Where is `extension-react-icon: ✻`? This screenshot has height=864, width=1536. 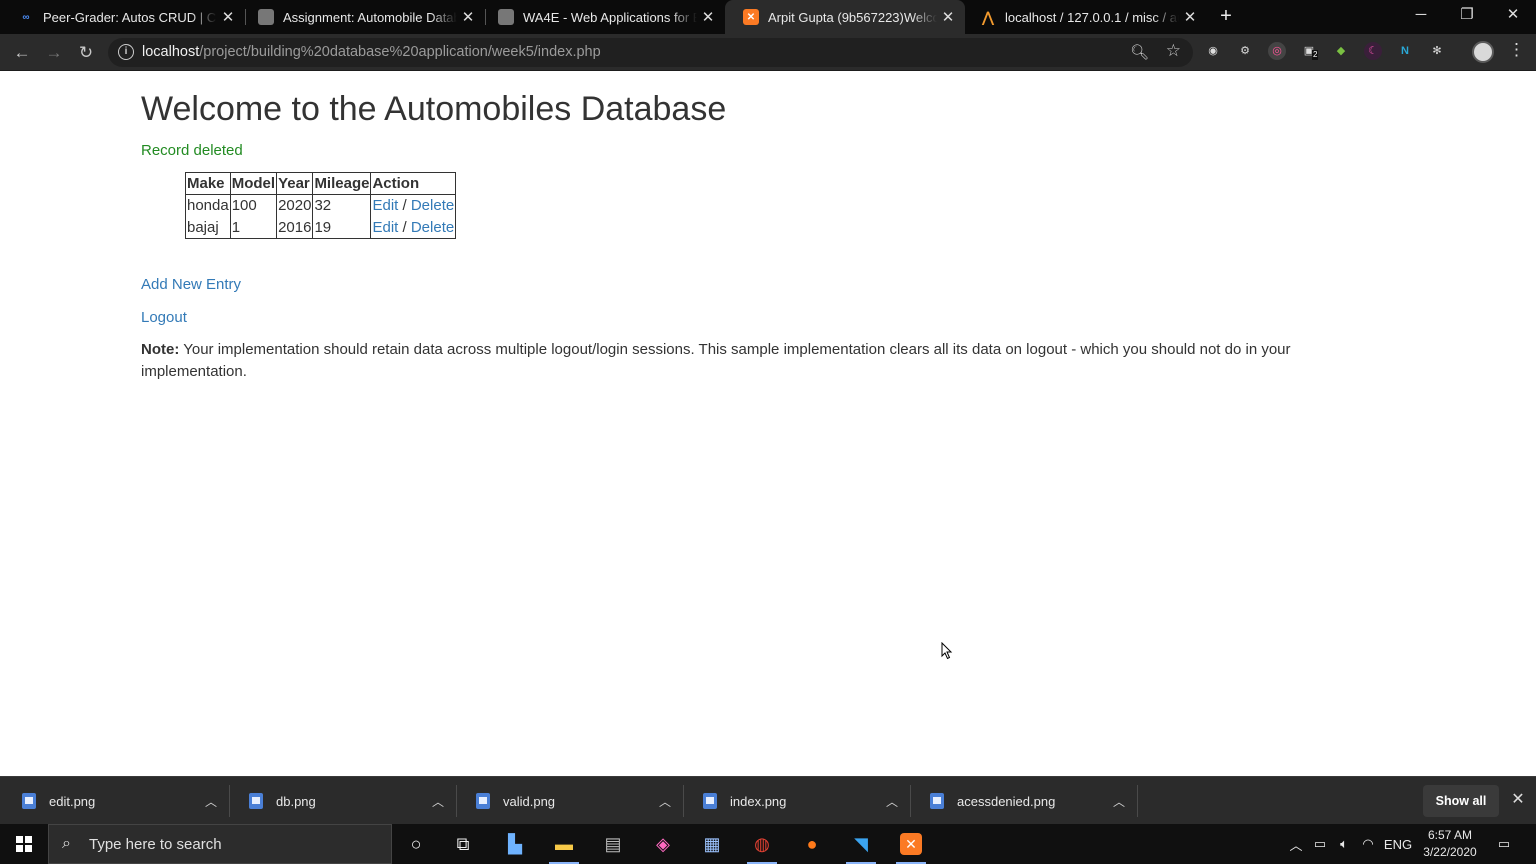
extension-react-icon: ✻ is located at coordinates (1437, 51).